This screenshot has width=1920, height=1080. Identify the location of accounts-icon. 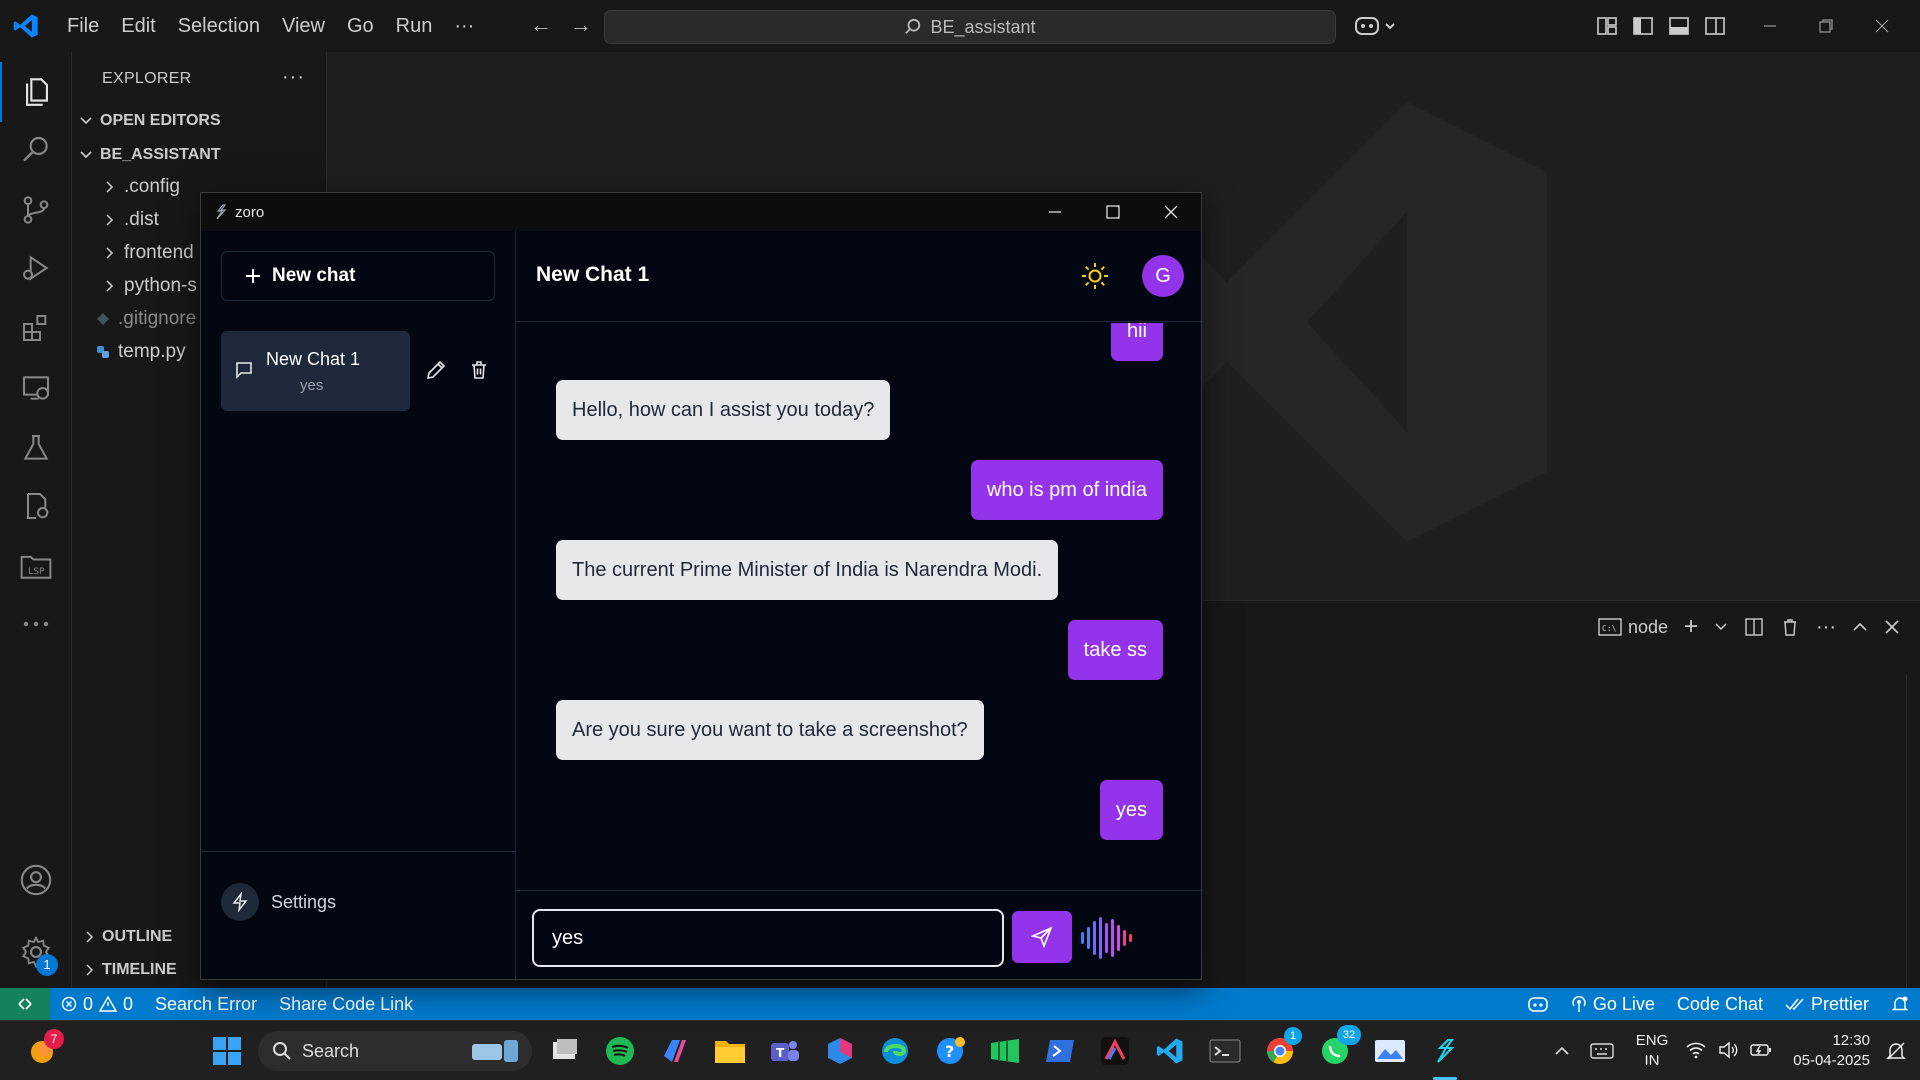
(36, 880).